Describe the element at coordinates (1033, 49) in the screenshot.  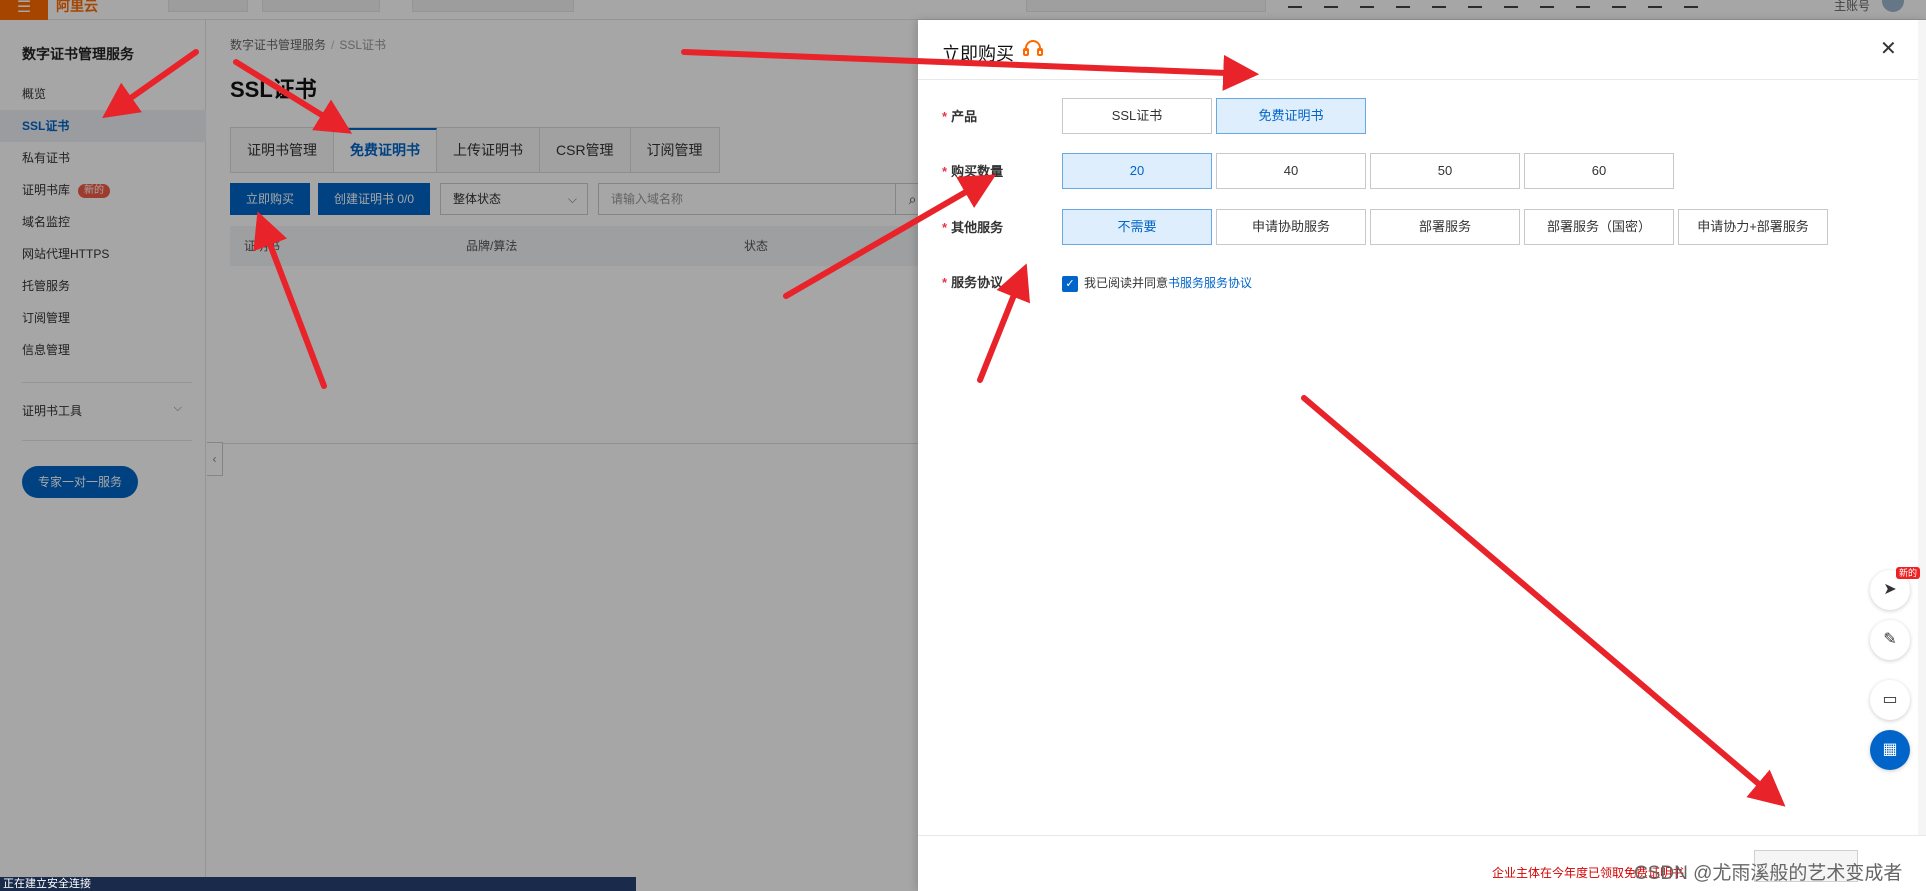
I see `headset-icon` at that location.